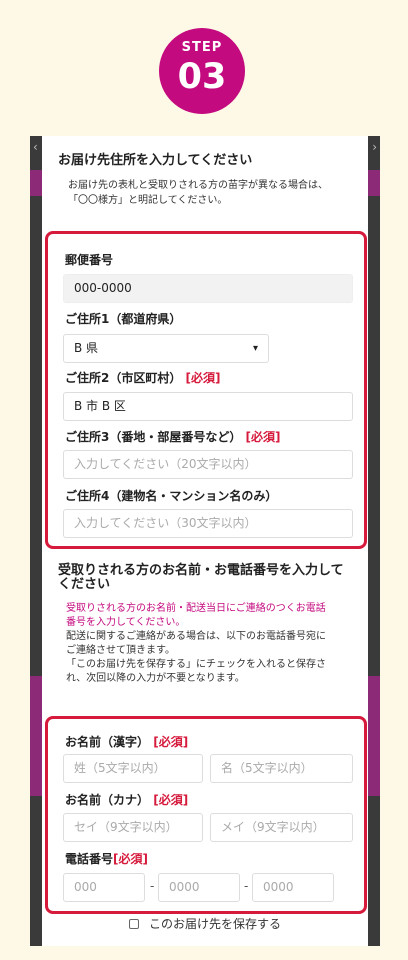 This screenshot has width=408, height=960. I want to click on street-input: 入力してください（20文字以内）, so click(208, 464).